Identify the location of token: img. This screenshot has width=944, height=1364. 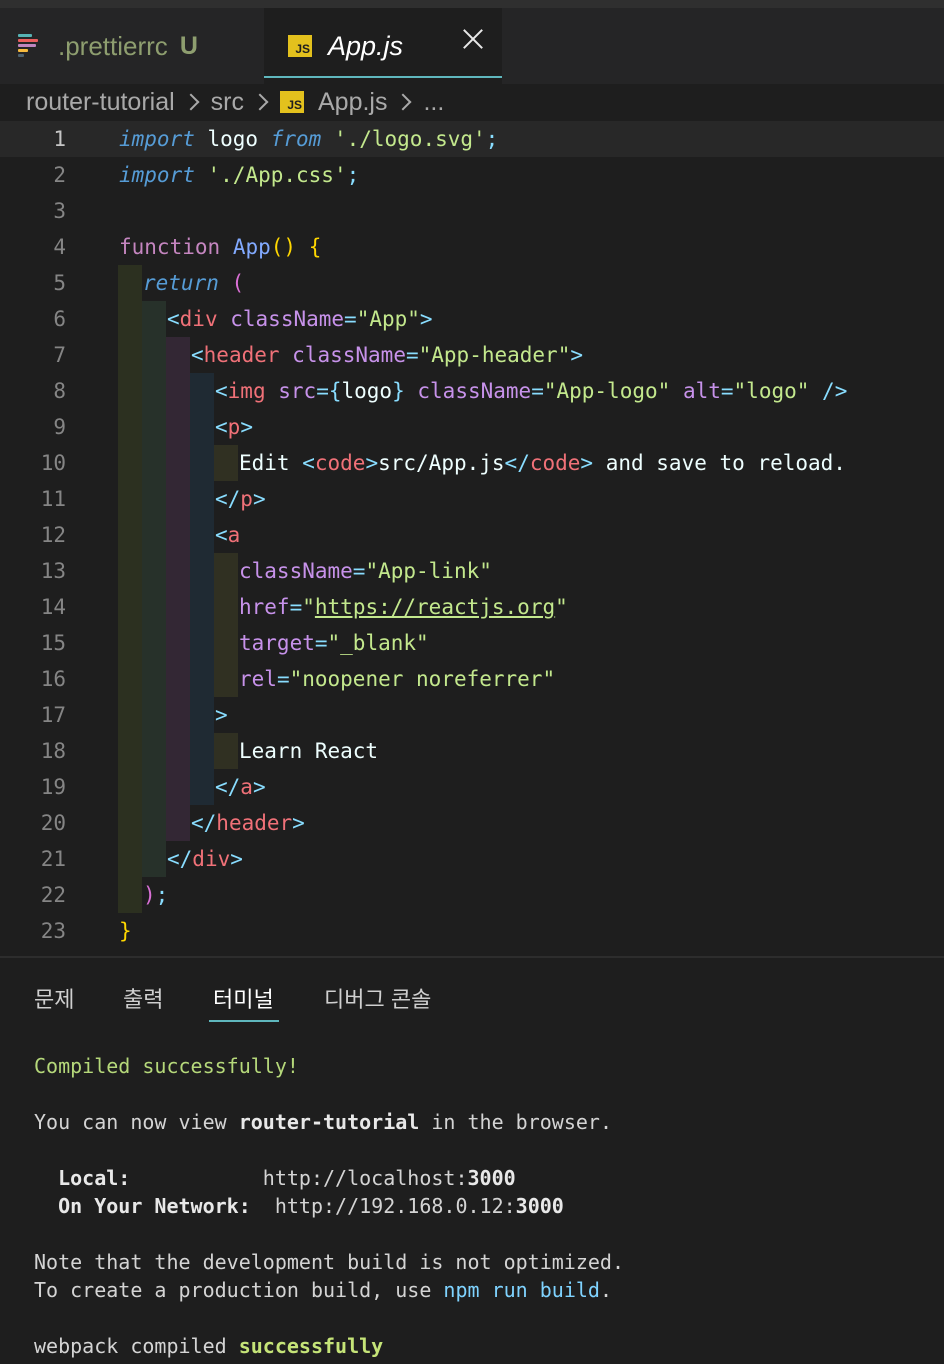
(246, 391).